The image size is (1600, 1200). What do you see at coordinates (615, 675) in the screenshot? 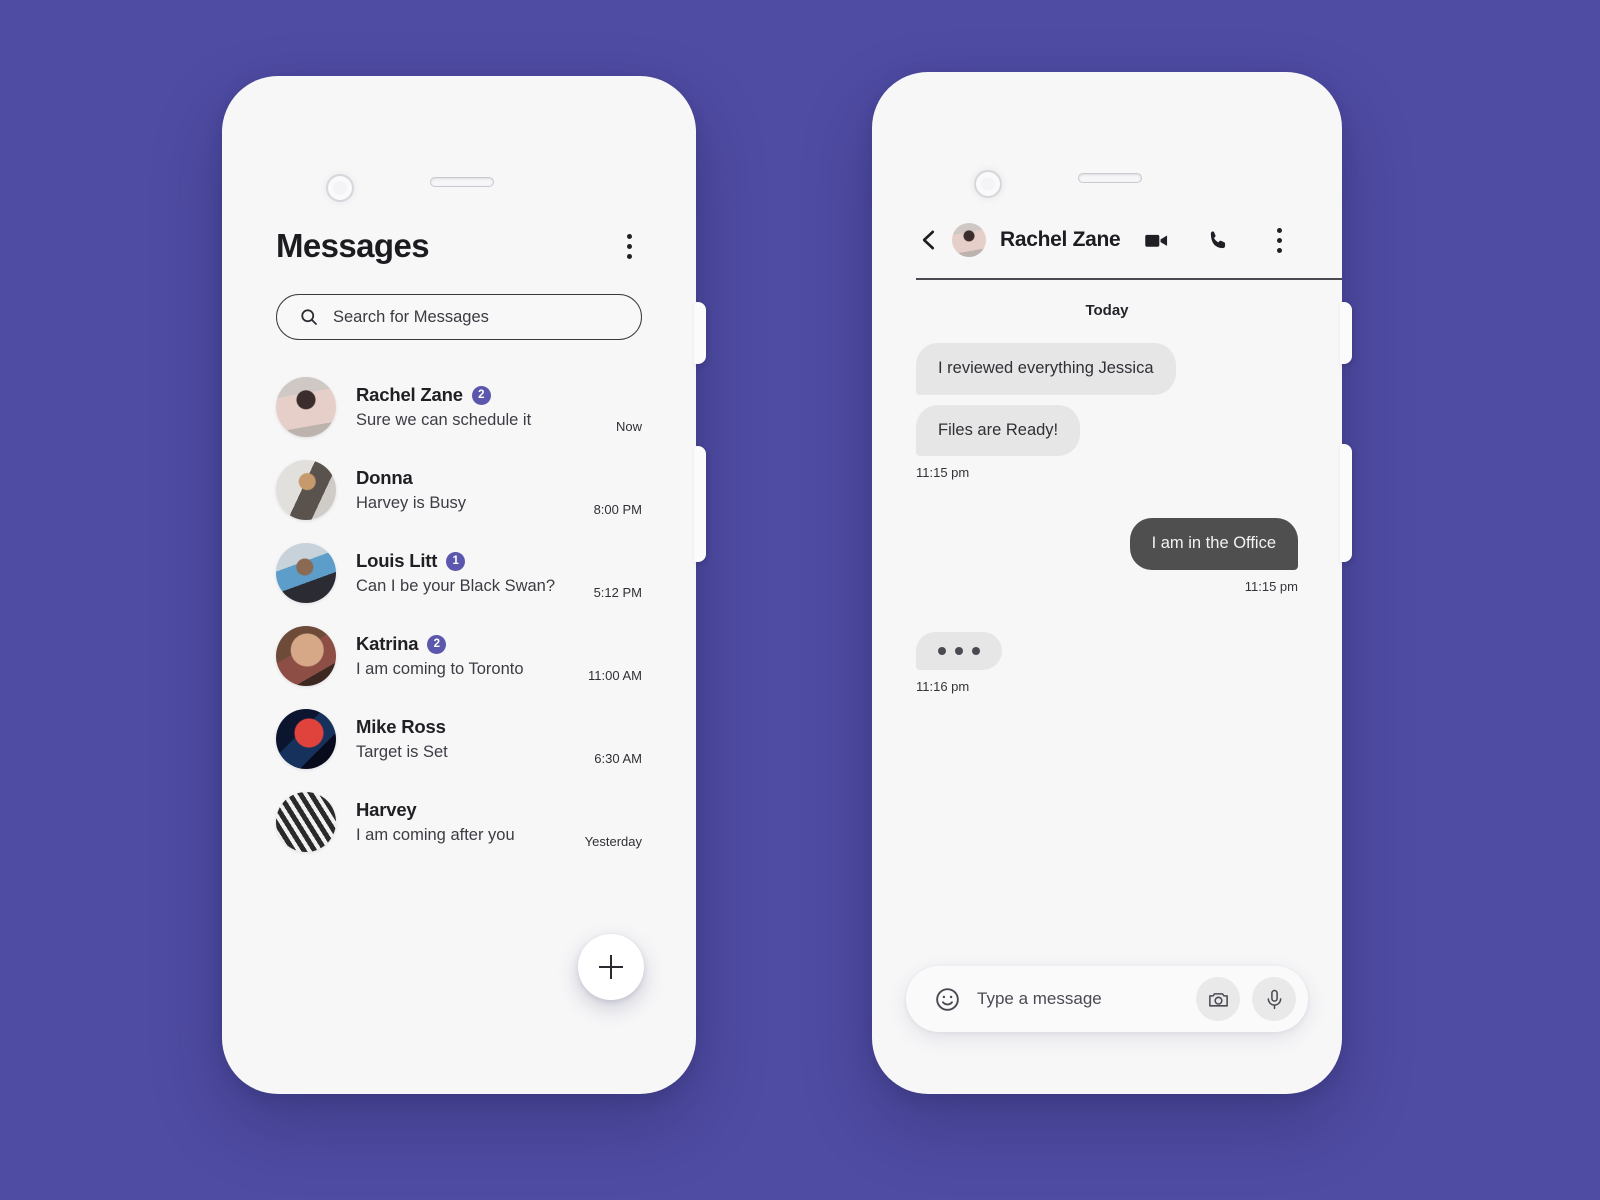
I see `timestamp: 11:00 AM` at bounding box center [615, 675].